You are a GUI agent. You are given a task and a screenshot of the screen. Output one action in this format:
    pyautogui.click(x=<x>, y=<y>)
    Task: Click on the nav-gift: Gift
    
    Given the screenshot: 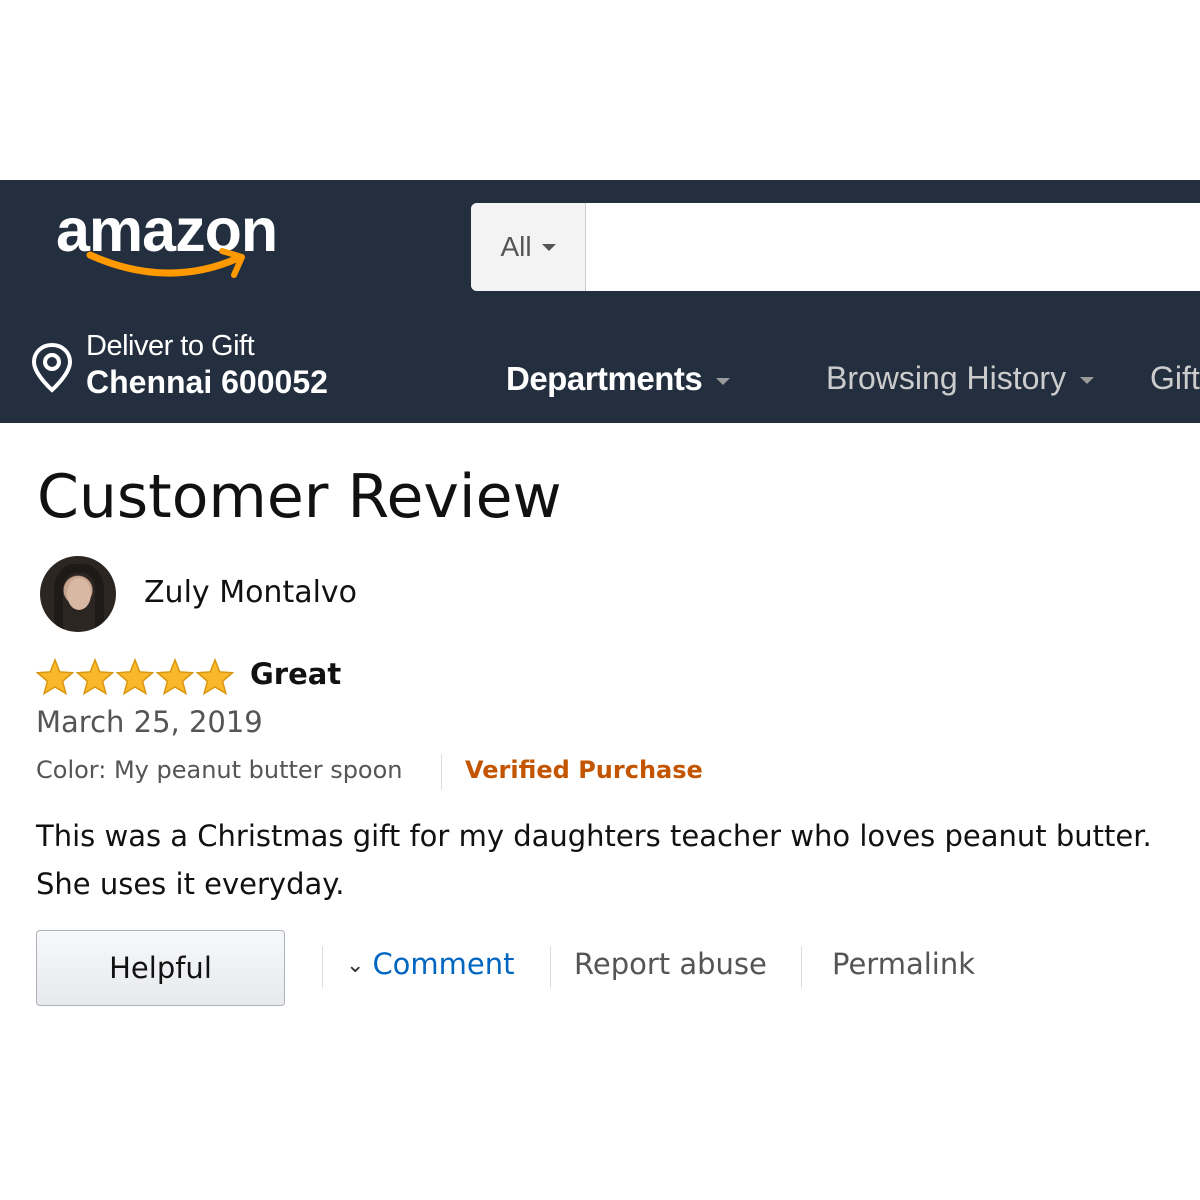 What is the action you would take?
    pyautogui.click(x=1175, y=378)
    